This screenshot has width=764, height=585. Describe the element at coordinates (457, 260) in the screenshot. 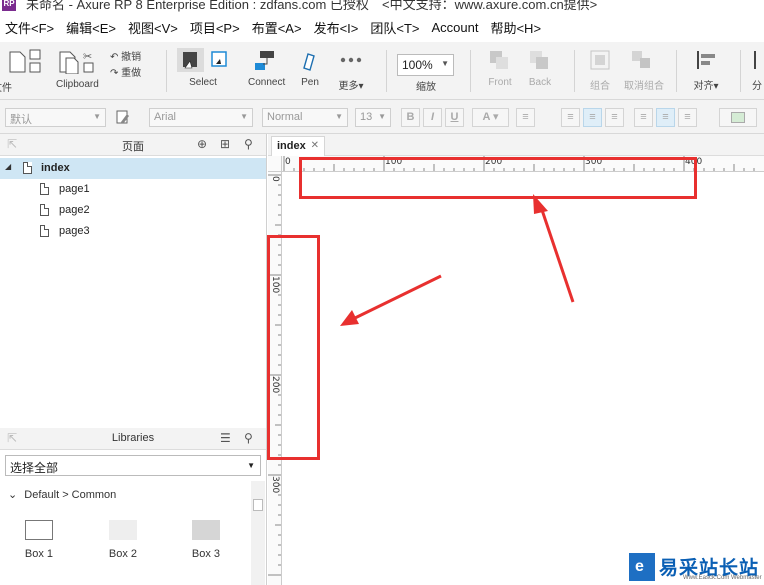

I see `annotation-arrows` at that location.